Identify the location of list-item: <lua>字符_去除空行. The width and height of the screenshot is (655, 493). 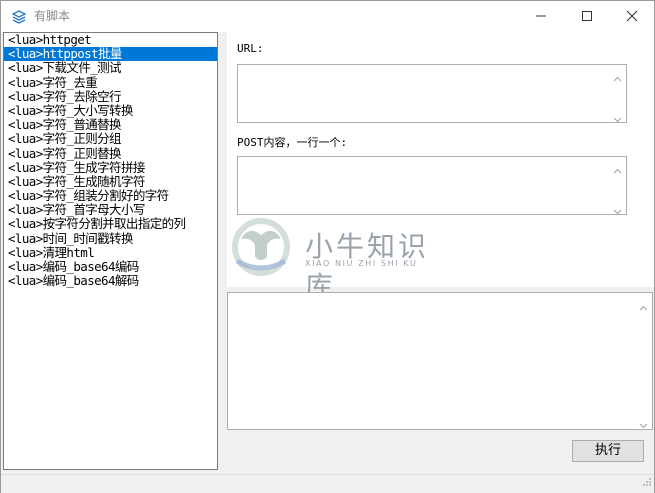
(110, 96).